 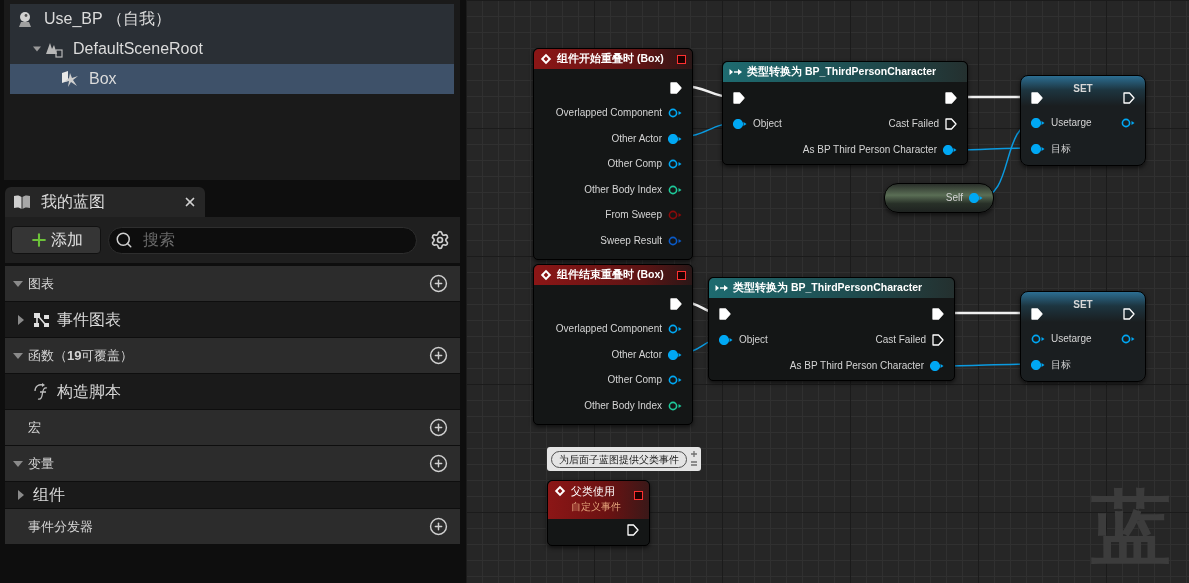 What do you see at coordinates (190, 202) in the screenshot?
I see `close-icon` at bounding box center [190, 202].